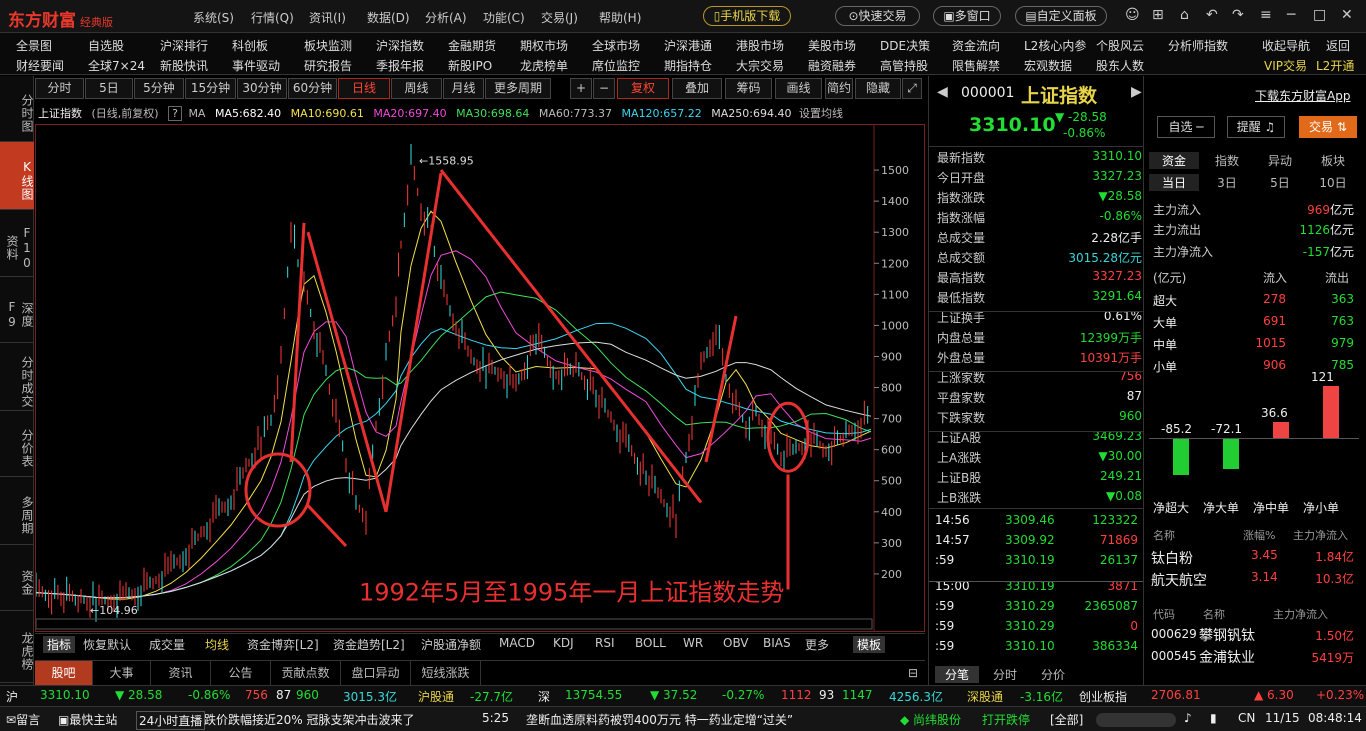 The width and height of the screenshot is (1366, 731). What do you see at coordinates (760, 65) in the screenshot?
I see `nav-sub-item-10: 大宗交易` at bounding box center [760, 65].